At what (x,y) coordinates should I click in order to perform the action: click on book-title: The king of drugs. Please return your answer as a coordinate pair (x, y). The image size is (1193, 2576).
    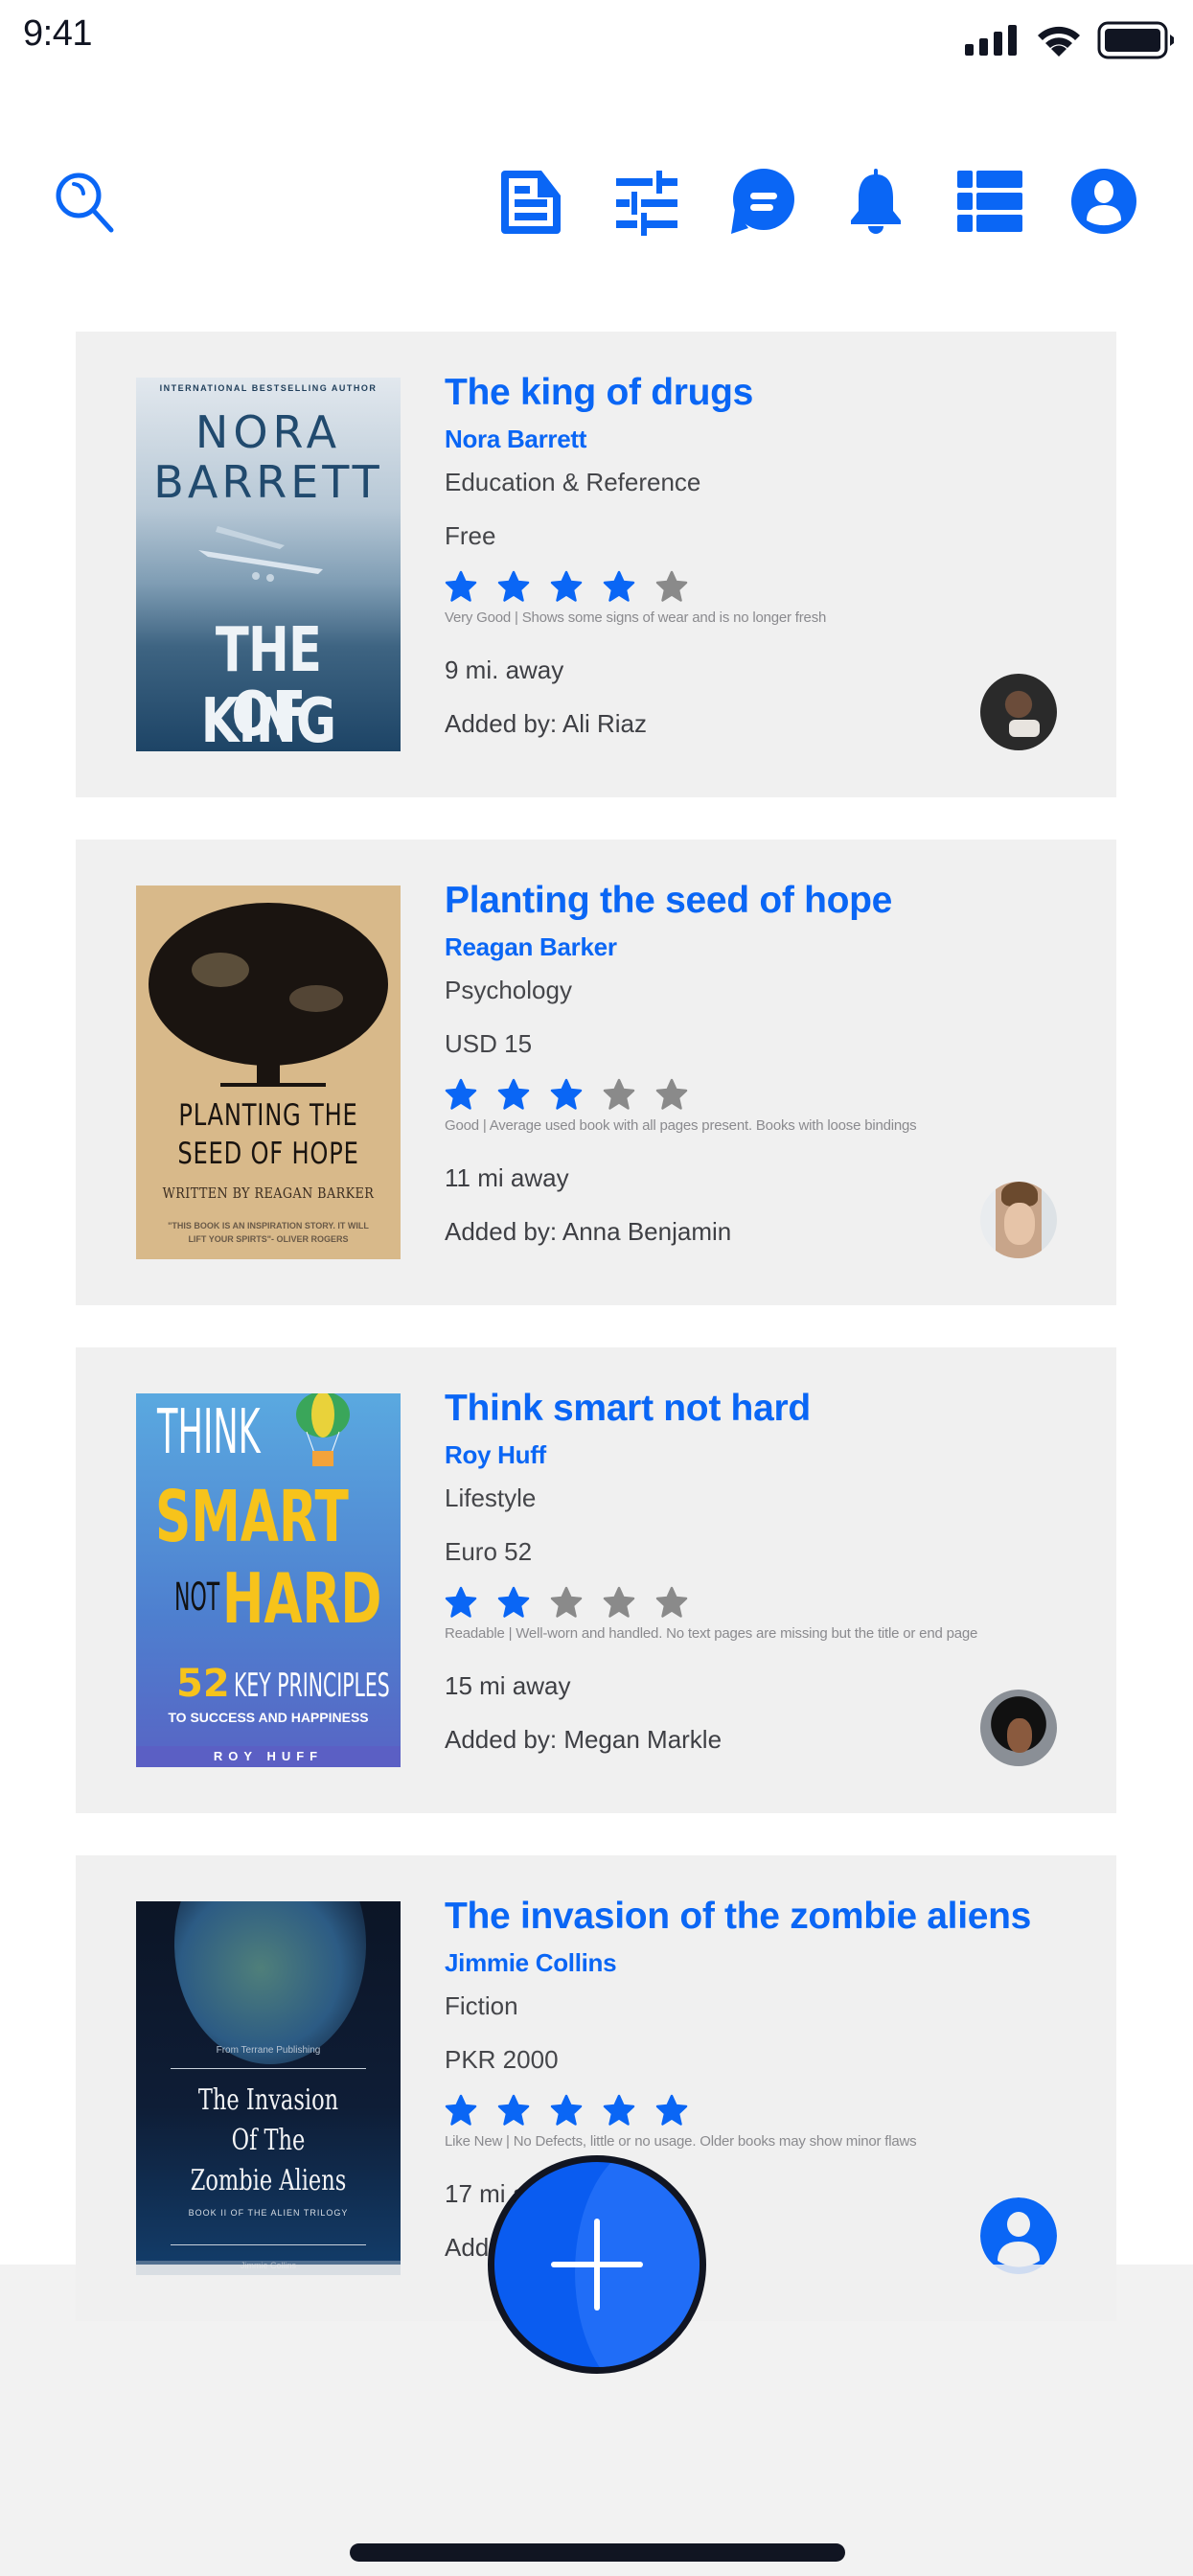
    Looking at the image, I should click on (766, 393).